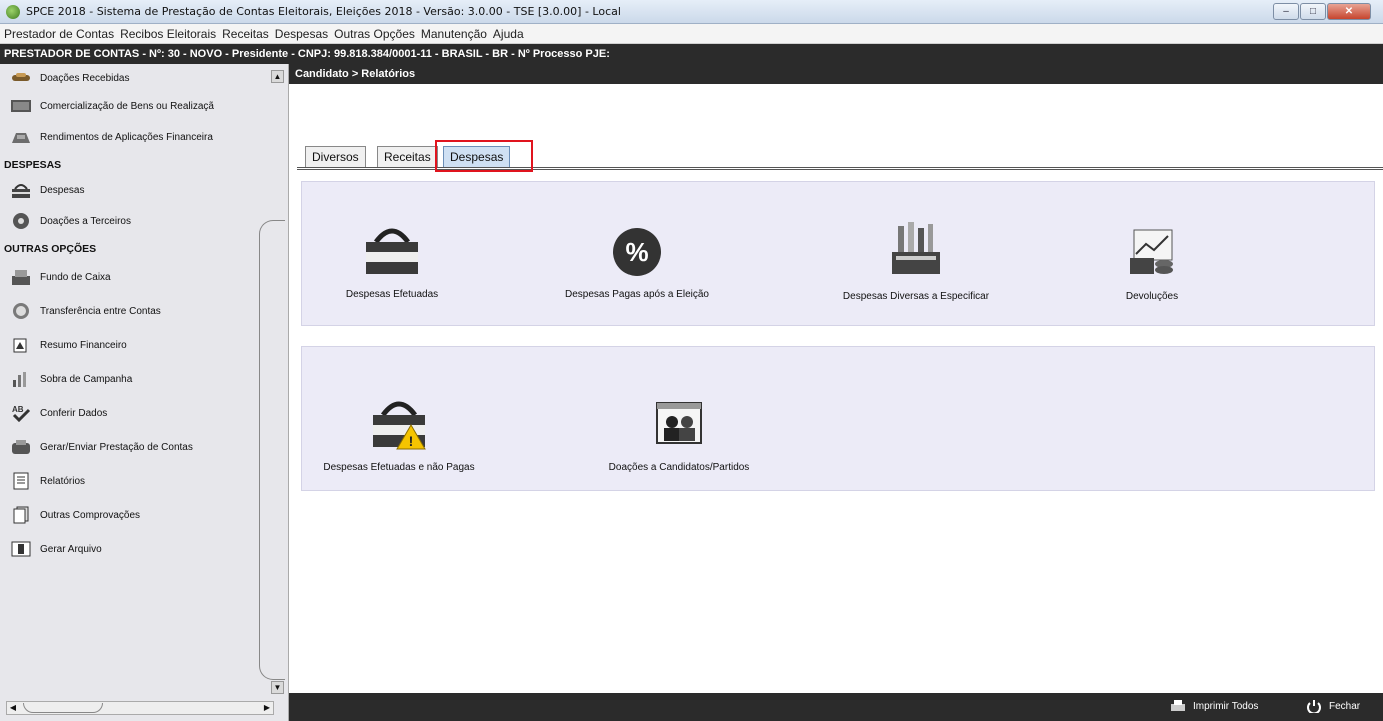 This screenshot has height=721, width=1383. What do you see at coordinates (1178, 705) in the screenshot?
I see `printer-icon` at bounding box center [1178, 705].